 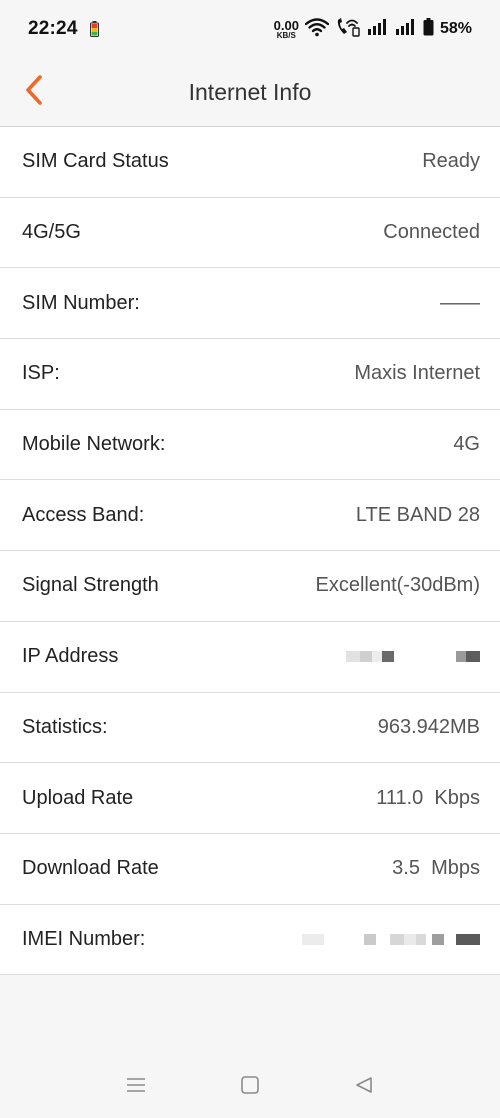 What do you see at coordinates (83, 514) in the screenshot?
I see `access-band-label: Access Band:` at bounding box center [83, 514].